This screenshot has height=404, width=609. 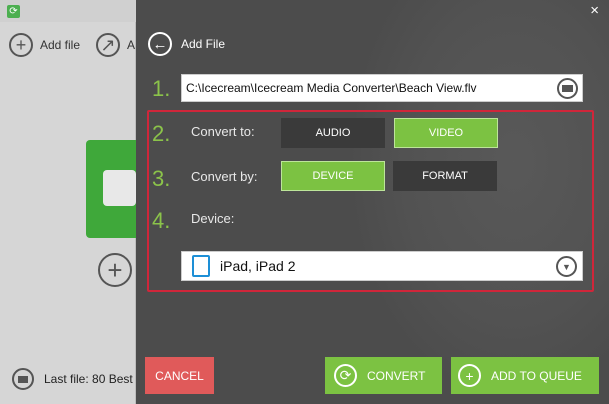 I want to click on audio-option-button: AUDIO, so click(x=333, y=133).